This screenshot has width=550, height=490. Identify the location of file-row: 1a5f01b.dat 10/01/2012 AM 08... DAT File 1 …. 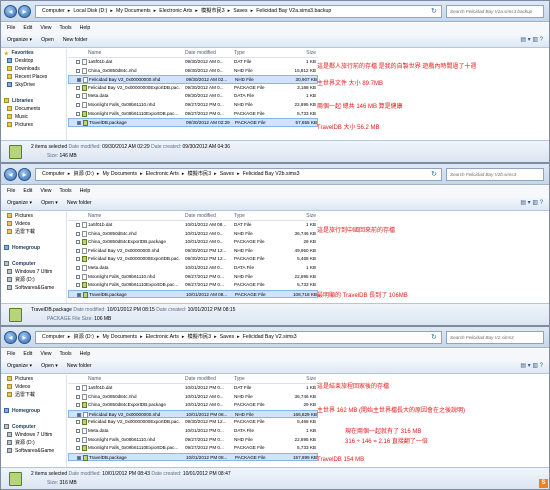
(193, 225).